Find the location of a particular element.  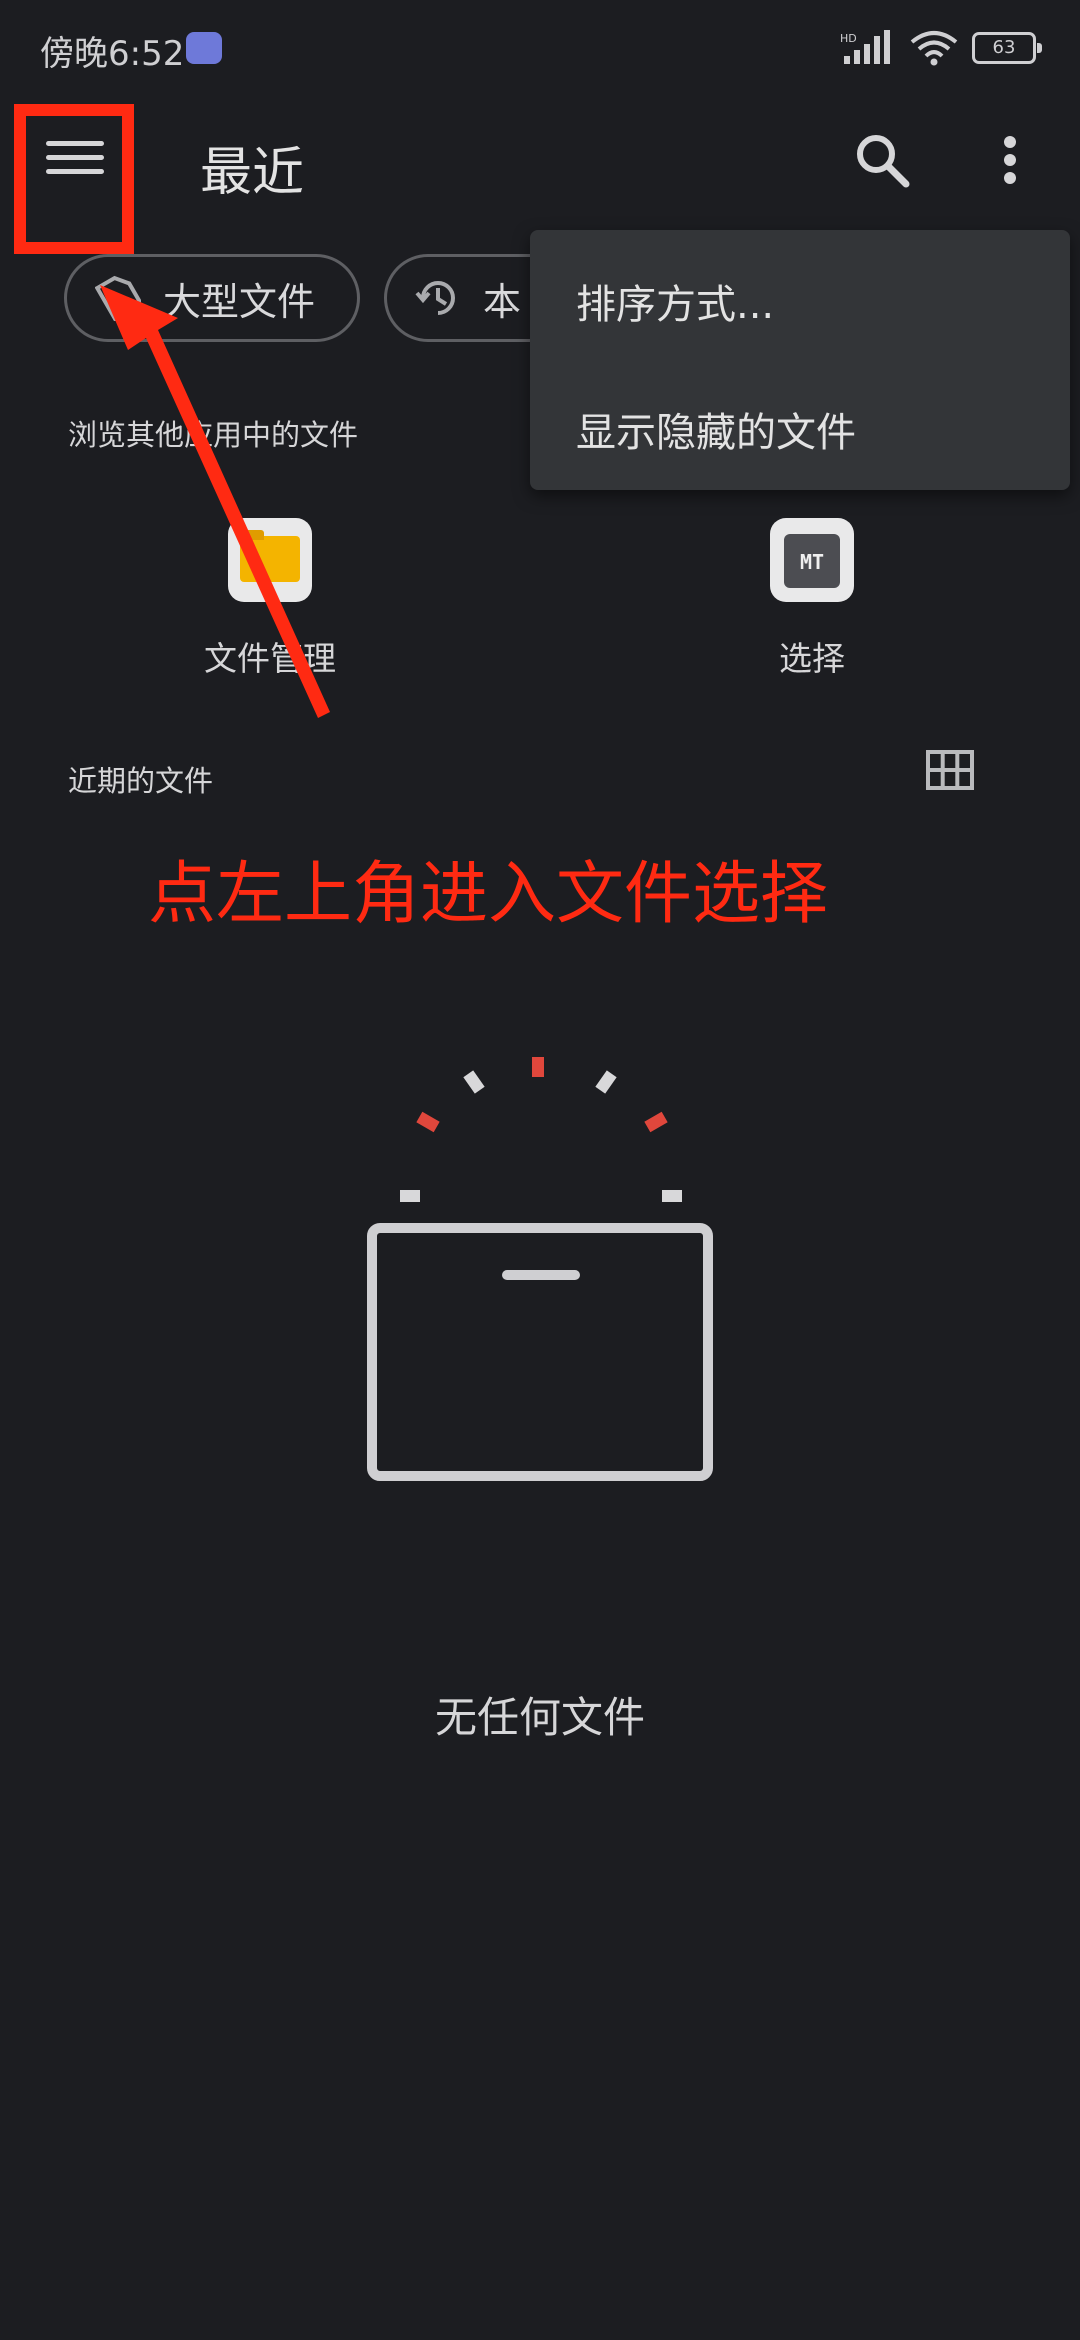

menu-item-show-hidden: 显示隐藏的文件 is located at coordinates (716, 429).